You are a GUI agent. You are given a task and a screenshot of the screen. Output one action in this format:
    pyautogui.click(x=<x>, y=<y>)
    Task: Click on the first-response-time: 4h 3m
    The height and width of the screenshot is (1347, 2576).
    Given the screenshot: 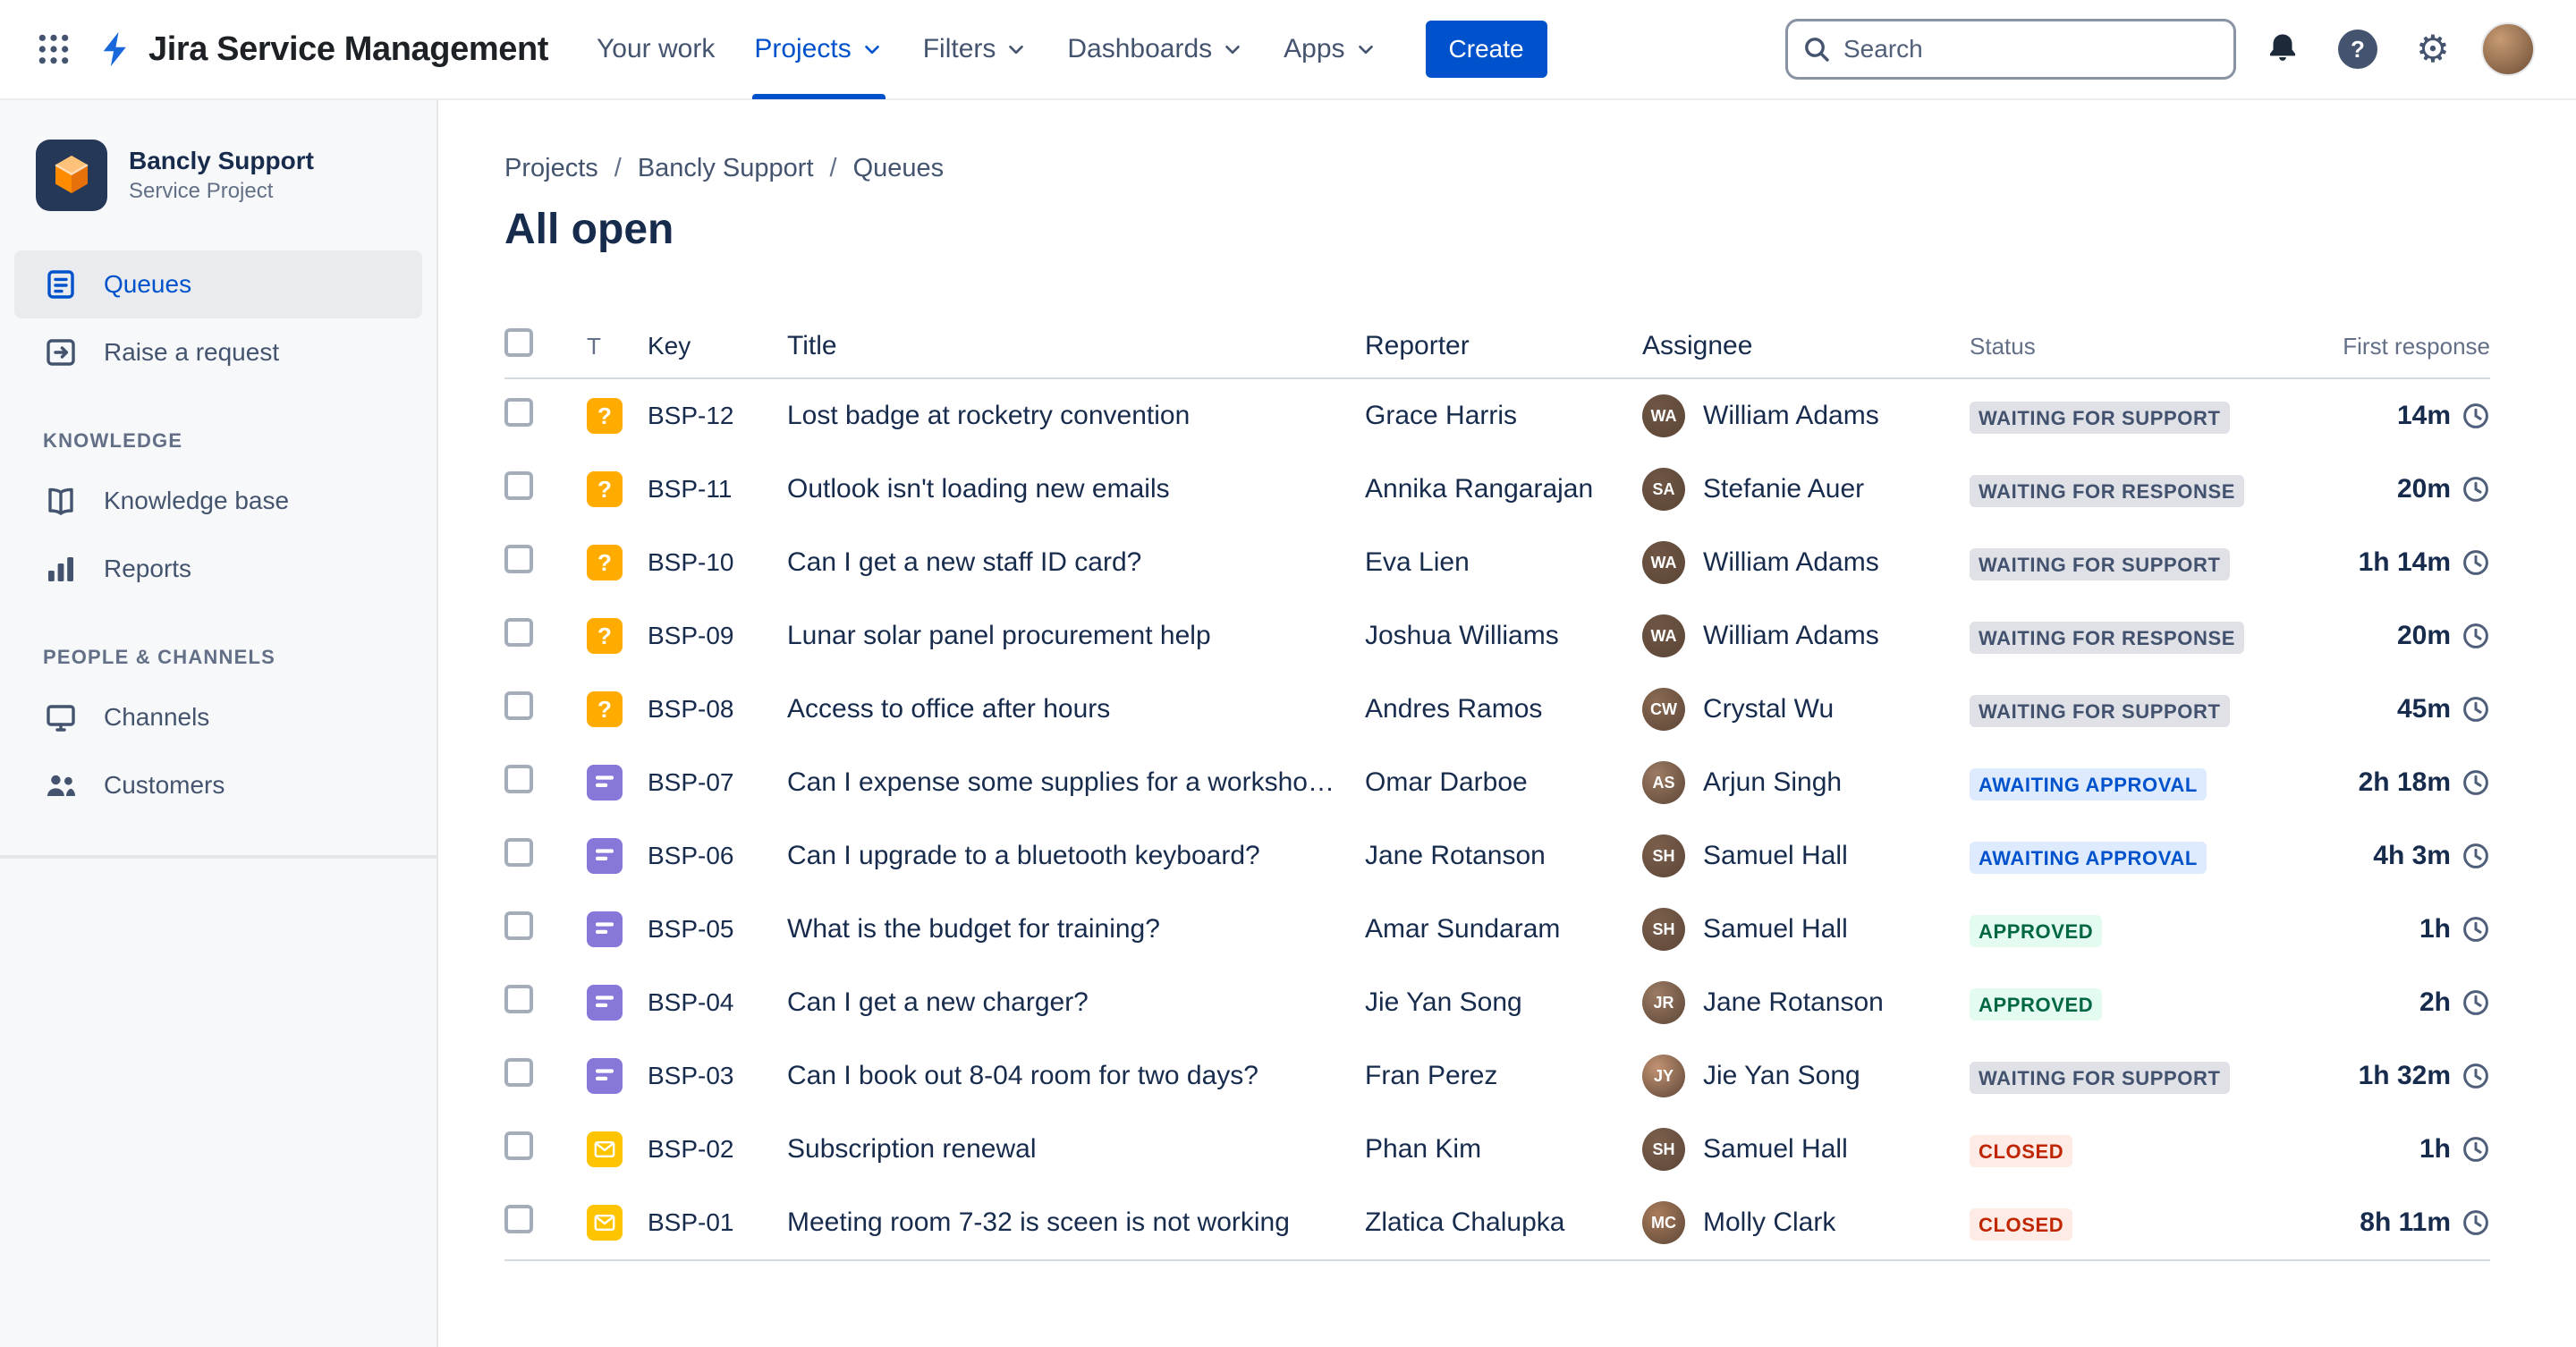 What is the action you would take?
    pyautogui.click(x=2412, y=855)
    